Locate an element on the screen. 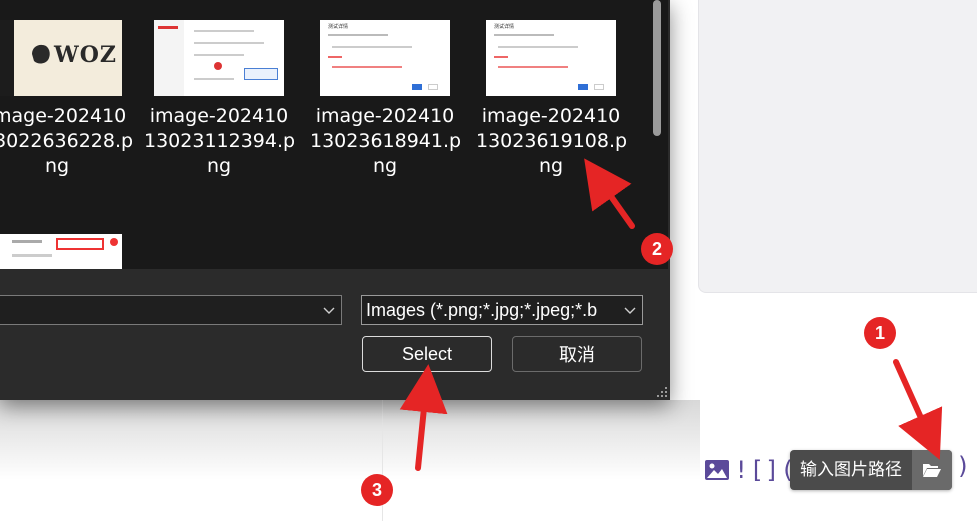 This screenshot has width=977, height=521. markdown-image-line: ![]( is located at coordinates (750, 470).